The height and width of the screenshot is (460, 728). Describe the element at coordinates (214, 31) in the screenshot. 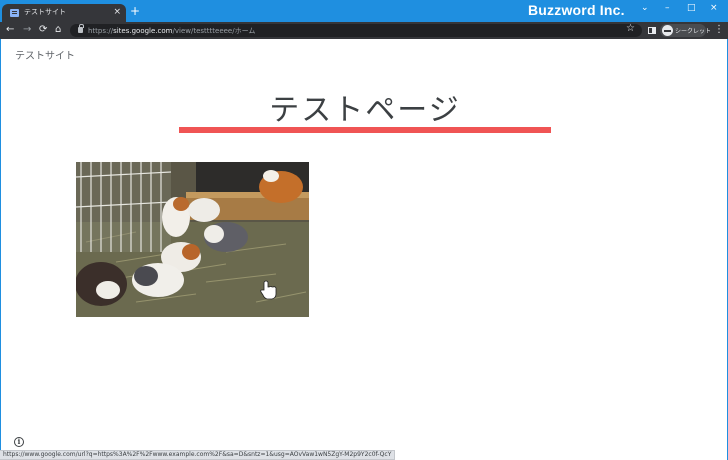

I see `url-path: /view/testttteeee/ホーム` at that location.